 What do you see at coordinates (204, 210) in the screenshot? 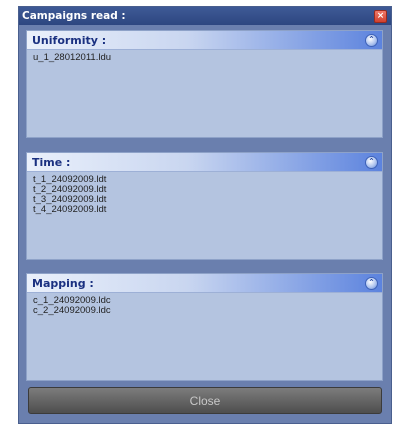
I see `file-item: t_4_24092009.ldt` at bounding box center [204, 210].